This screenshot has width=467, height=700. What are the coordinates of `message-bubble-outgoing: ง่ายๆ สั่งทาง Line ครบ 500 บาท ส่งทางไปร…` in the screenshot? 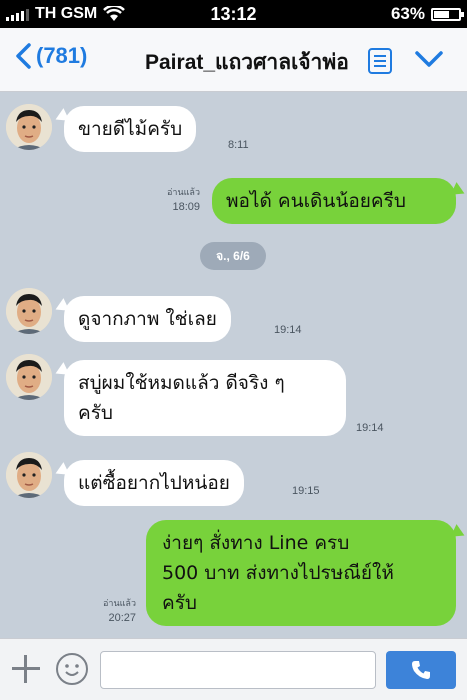 It's located at (301, 573).